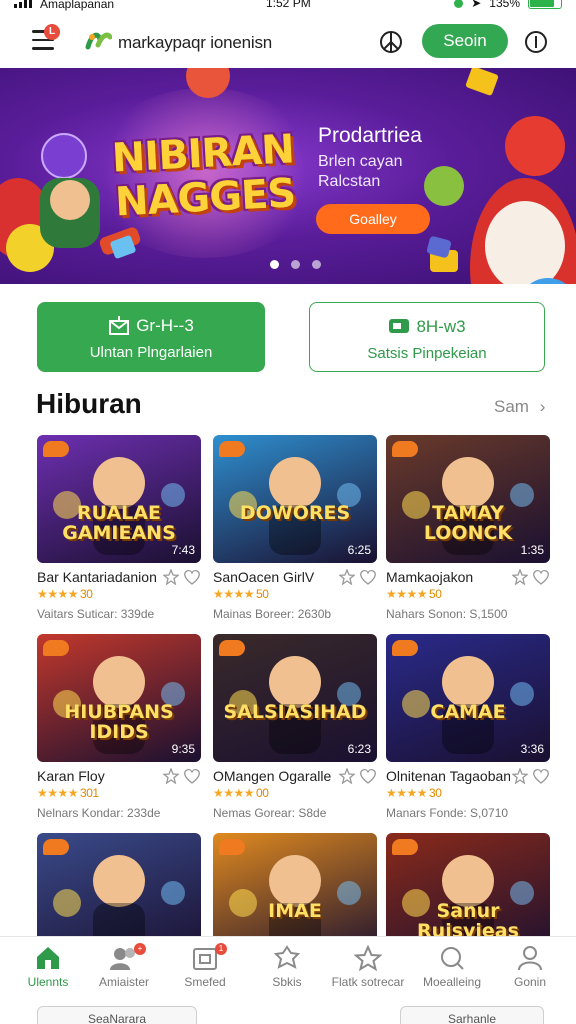 The image size is (576, 1024). Describe the element at coordinates (123, 982) in the screenshot. I see `nav-label: Amiaister` at that location.